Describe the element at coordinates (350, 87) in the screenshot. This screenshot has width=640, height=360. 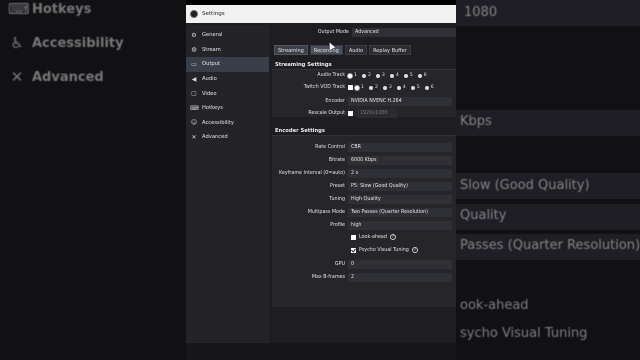
I see `twitch-vod-checkbox` at that location.